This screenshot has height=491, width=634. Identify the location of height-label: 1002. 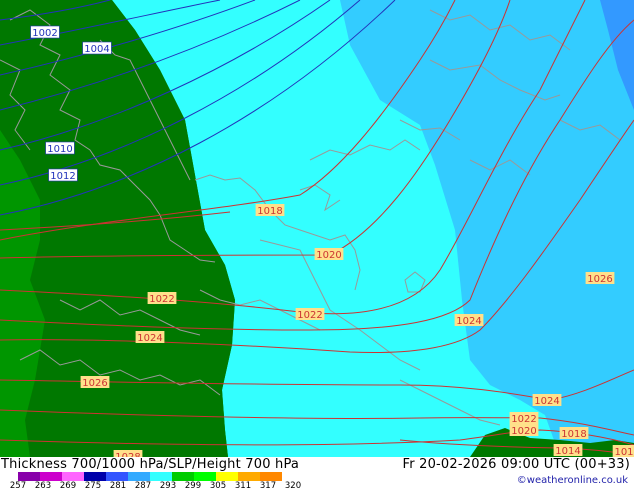
(45, 32).